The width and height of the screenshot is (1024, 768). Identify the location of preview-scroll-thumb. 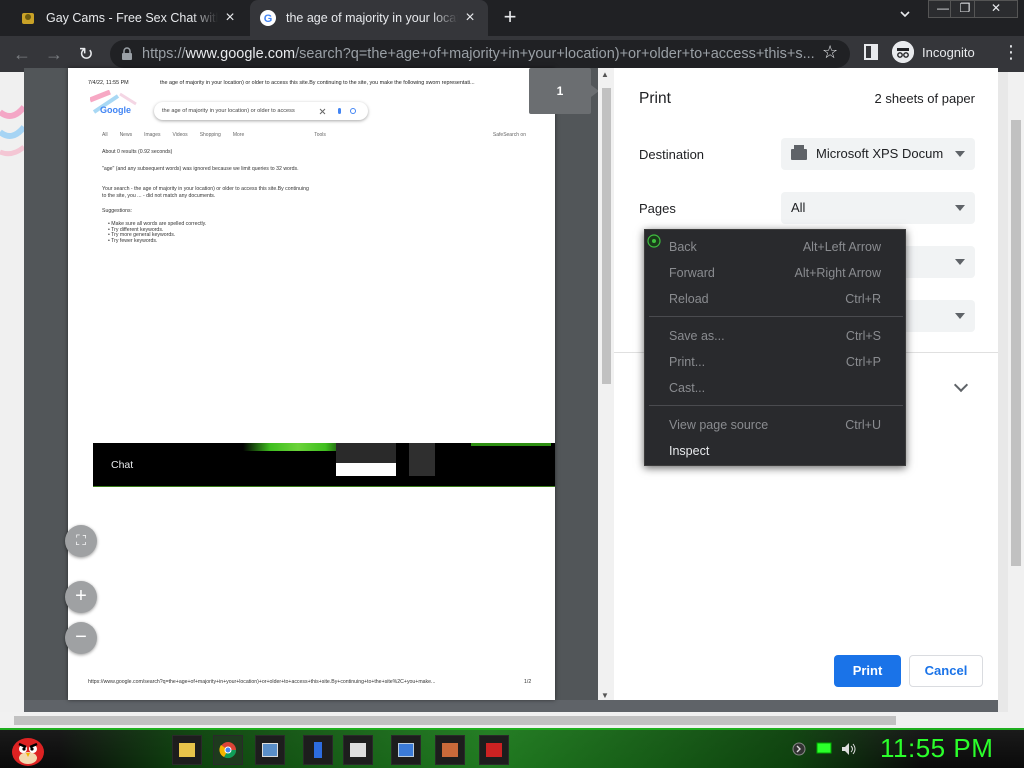
(606, 236).